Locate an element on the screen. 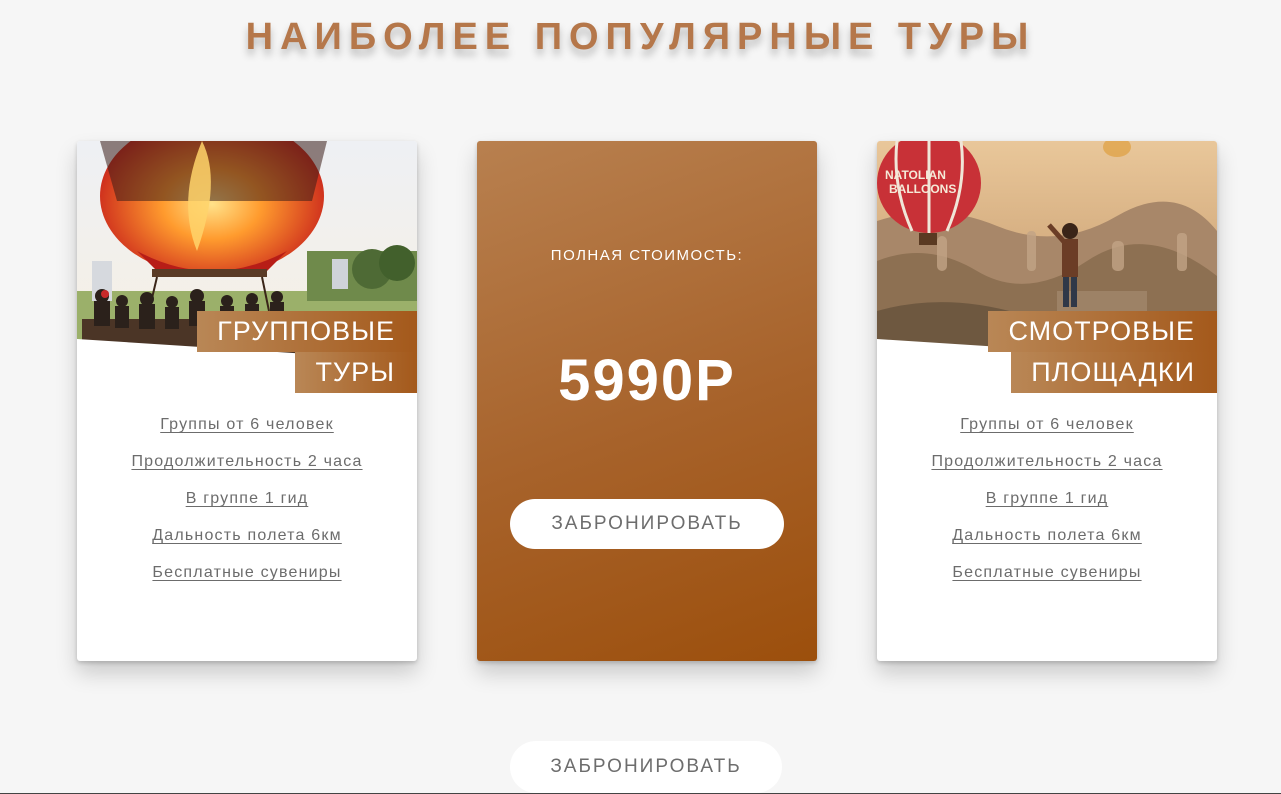 The image size is (1281, 794). section-title: НАИБОЛЕЕ ПОПУЛЯРНЫЕ ТУРЫ is located at coordinates (640, 37).